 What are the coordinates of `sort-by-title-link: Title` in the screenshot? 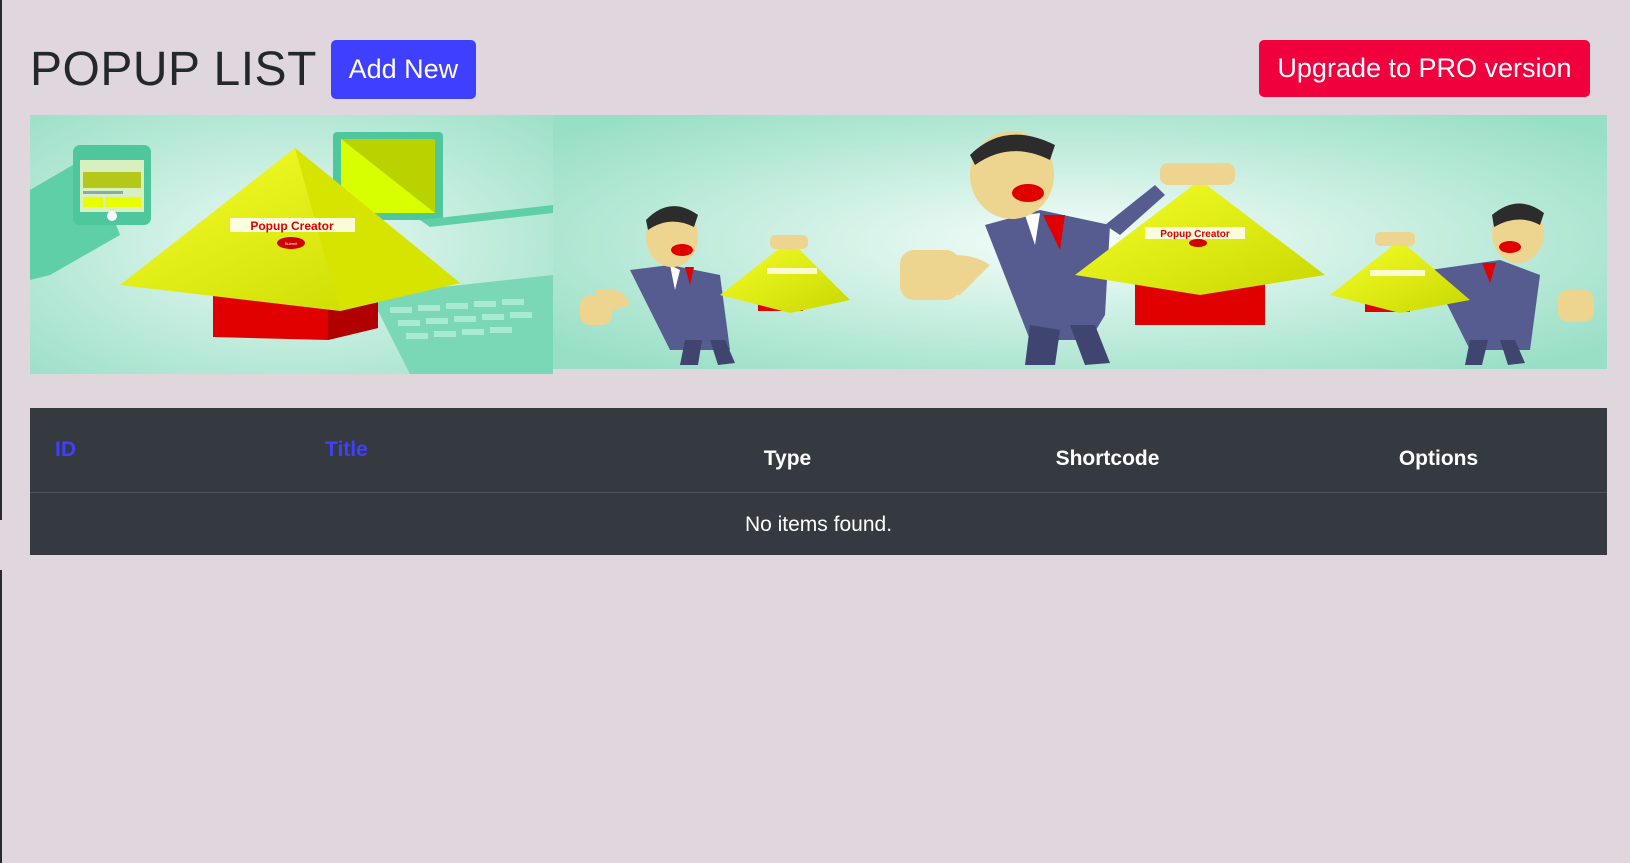 It's located at (346, 449).